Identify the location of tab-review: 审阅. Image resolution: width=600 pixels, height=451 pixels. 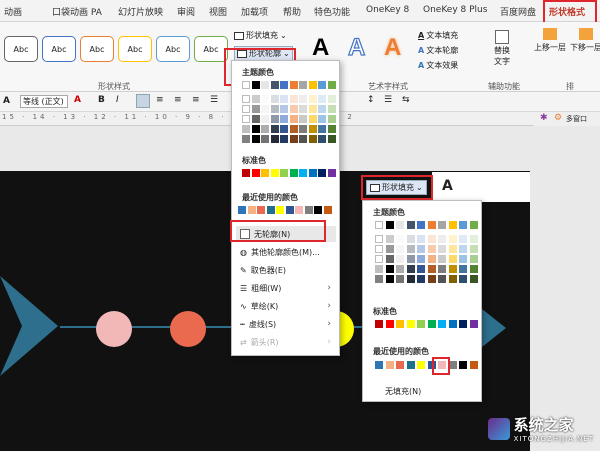
(186, 11).